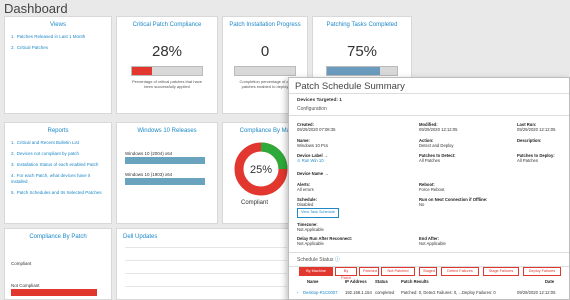 The width and height of the screenshot is (570, 300). I want to click on view-task-schedule-button: View Task Schedule, so click(318, 213).